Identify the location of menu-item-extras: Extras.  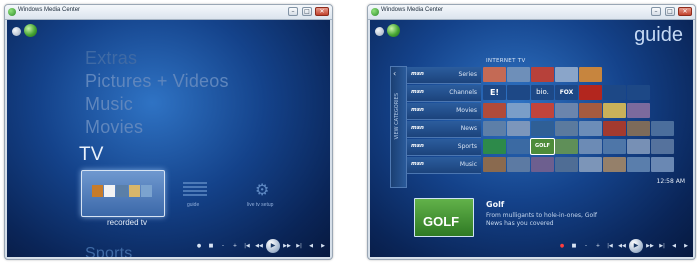
(111, 58).